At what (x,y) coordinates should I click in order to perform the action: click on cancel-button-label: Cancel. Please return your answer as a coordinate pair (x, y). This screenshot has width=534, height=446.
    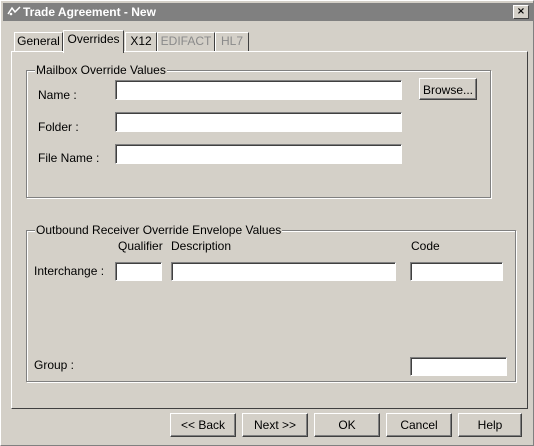
    Looking at the image, I should click on (419, 425).